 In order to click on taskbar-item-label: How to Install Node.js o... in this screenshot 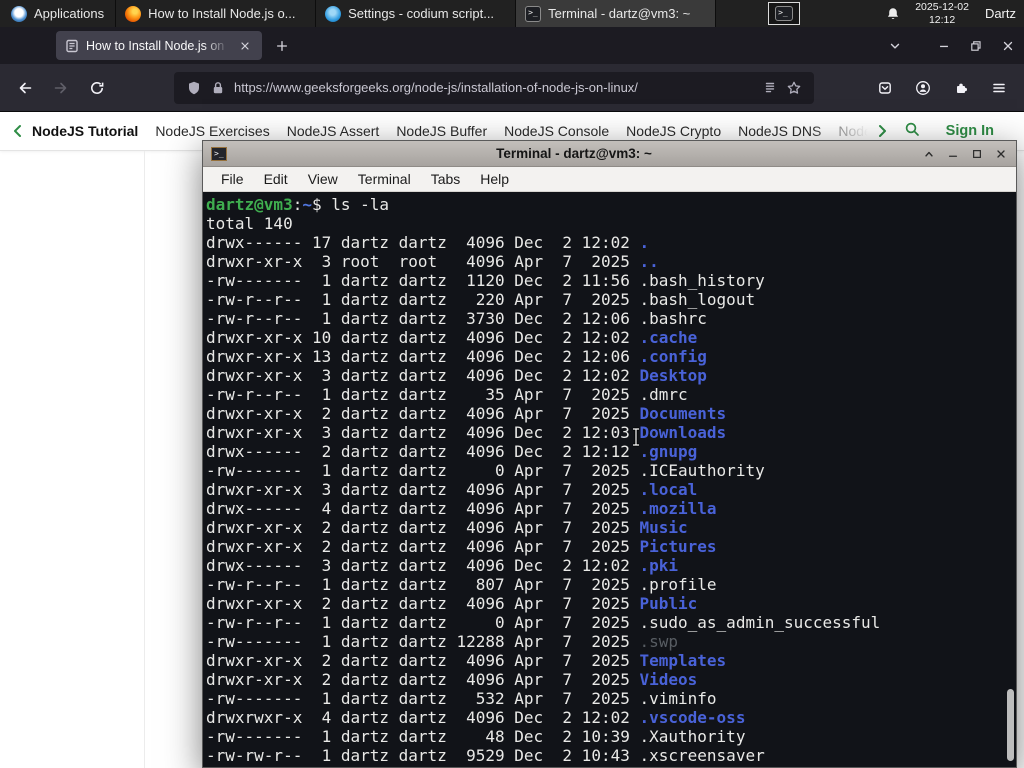, I will do `click(222, 13)`.